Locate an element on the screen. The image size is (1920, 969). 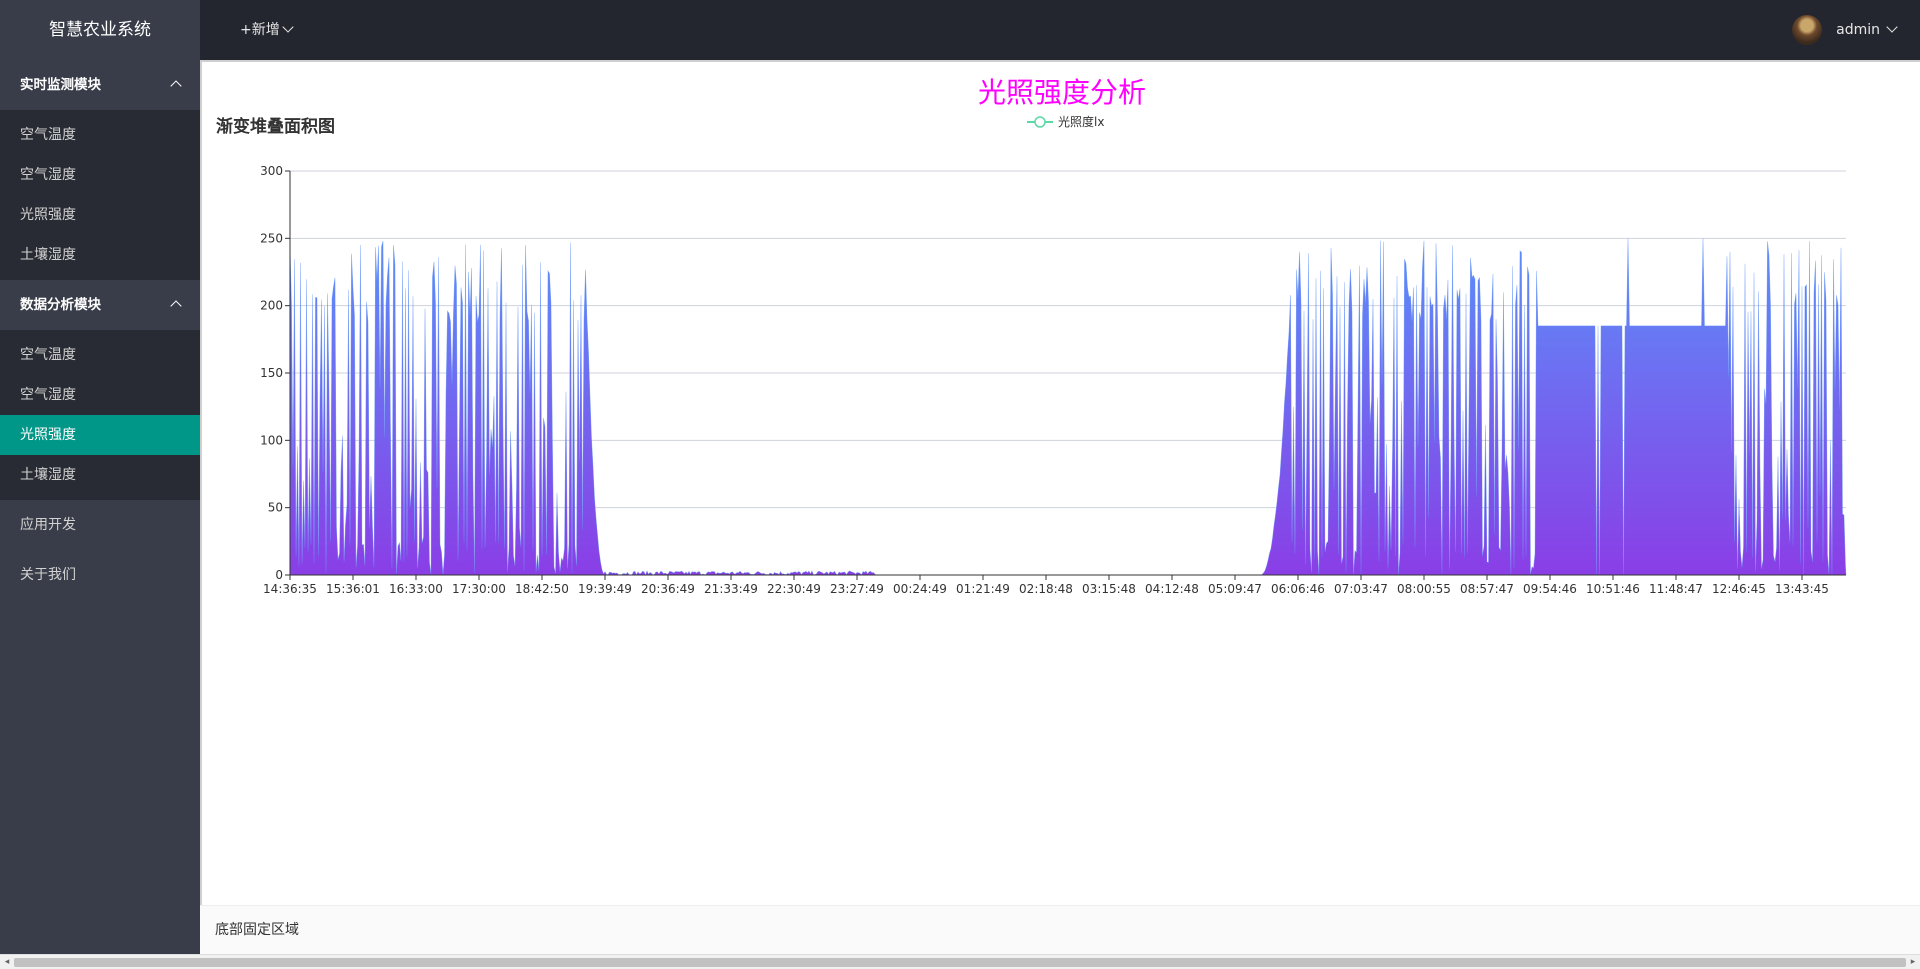
avatar is located at coordinates (1807, 30).